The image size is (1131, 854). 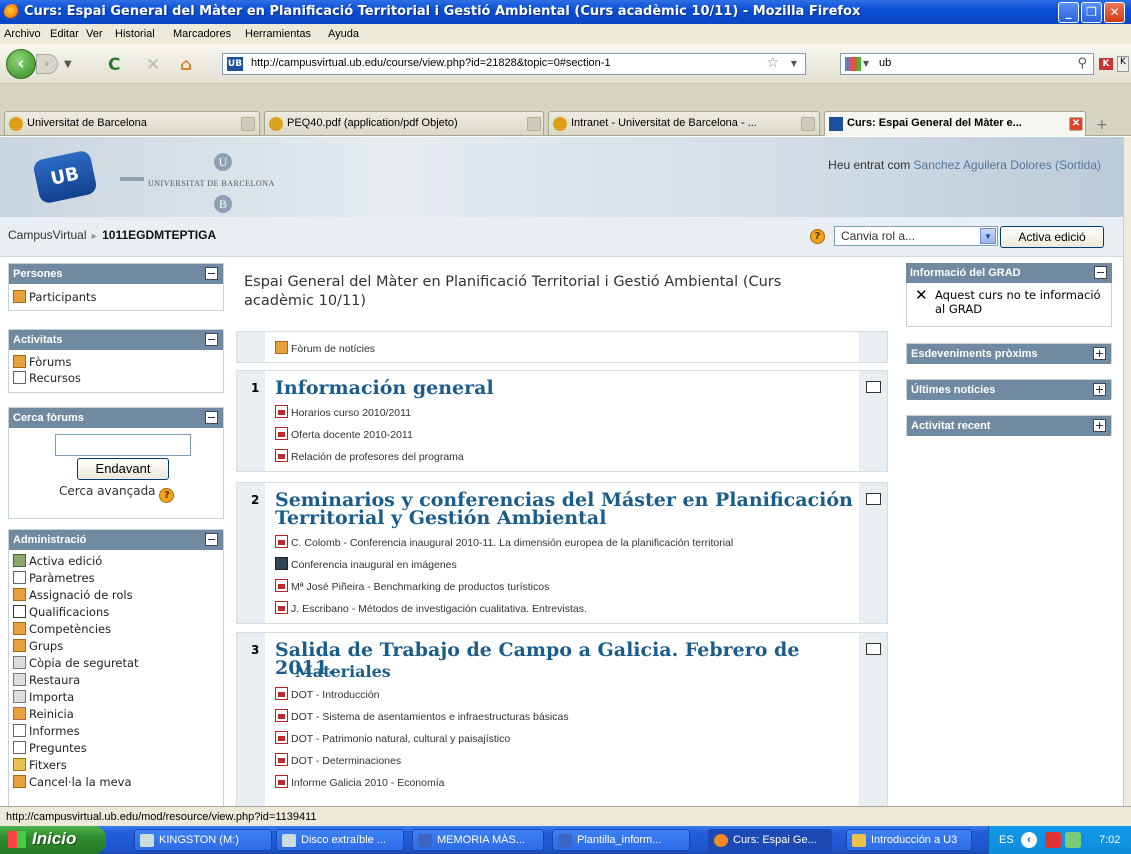 I want to click on search-engine-dropdown-icon: ▼, so click(x=866, y=63).